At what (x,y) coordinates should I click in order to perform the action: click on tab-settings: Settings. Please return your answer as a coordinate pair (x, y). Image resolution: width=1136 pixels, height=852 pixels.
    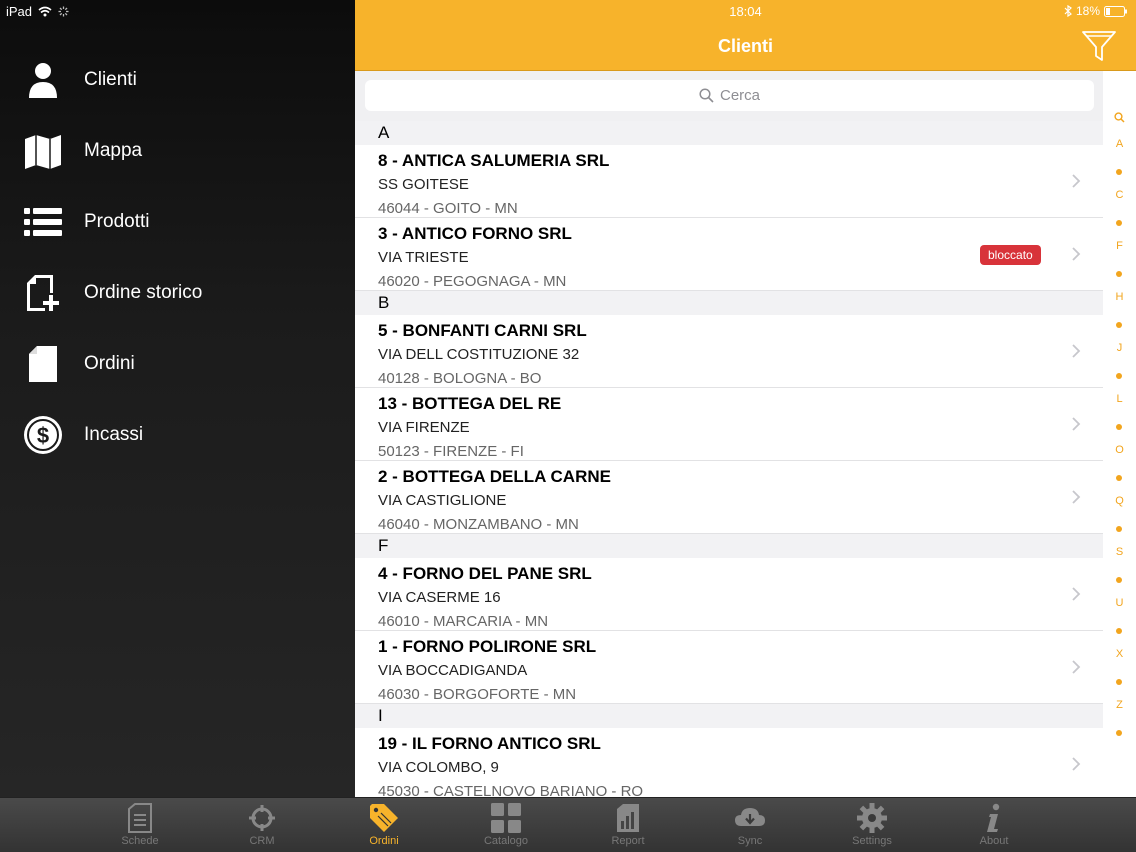
    Looking at the image, I should click on (872, 825).